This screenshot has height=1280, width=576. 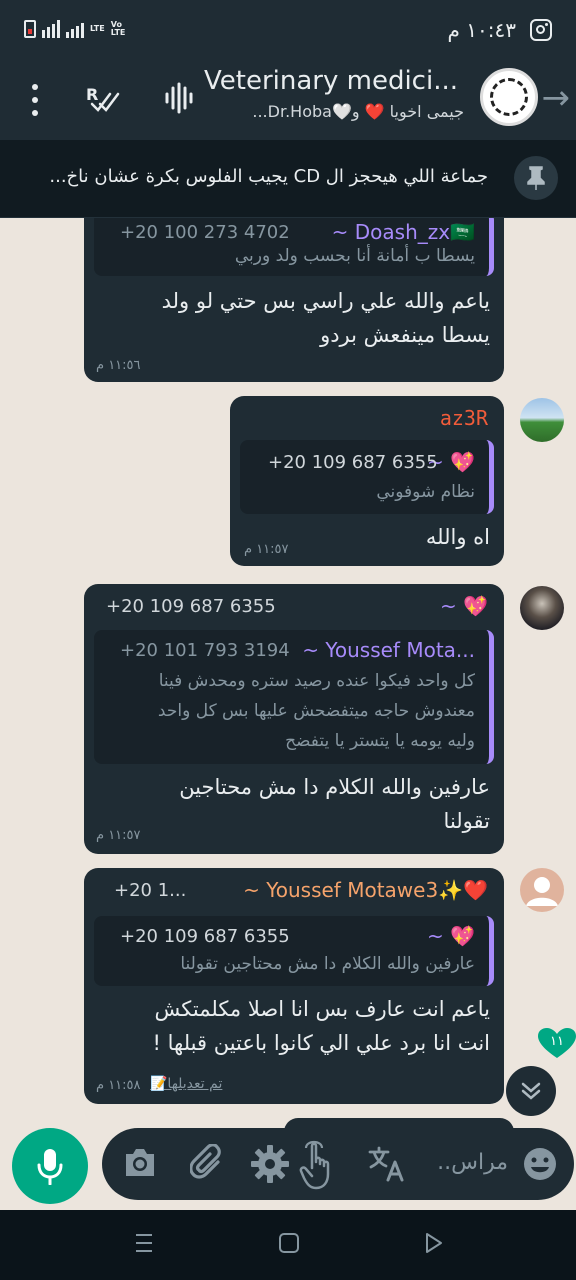 What do you see at coordinates (35, 100) in the screenshot?
I see `more-options-icon` at bounding box center [35, 100].